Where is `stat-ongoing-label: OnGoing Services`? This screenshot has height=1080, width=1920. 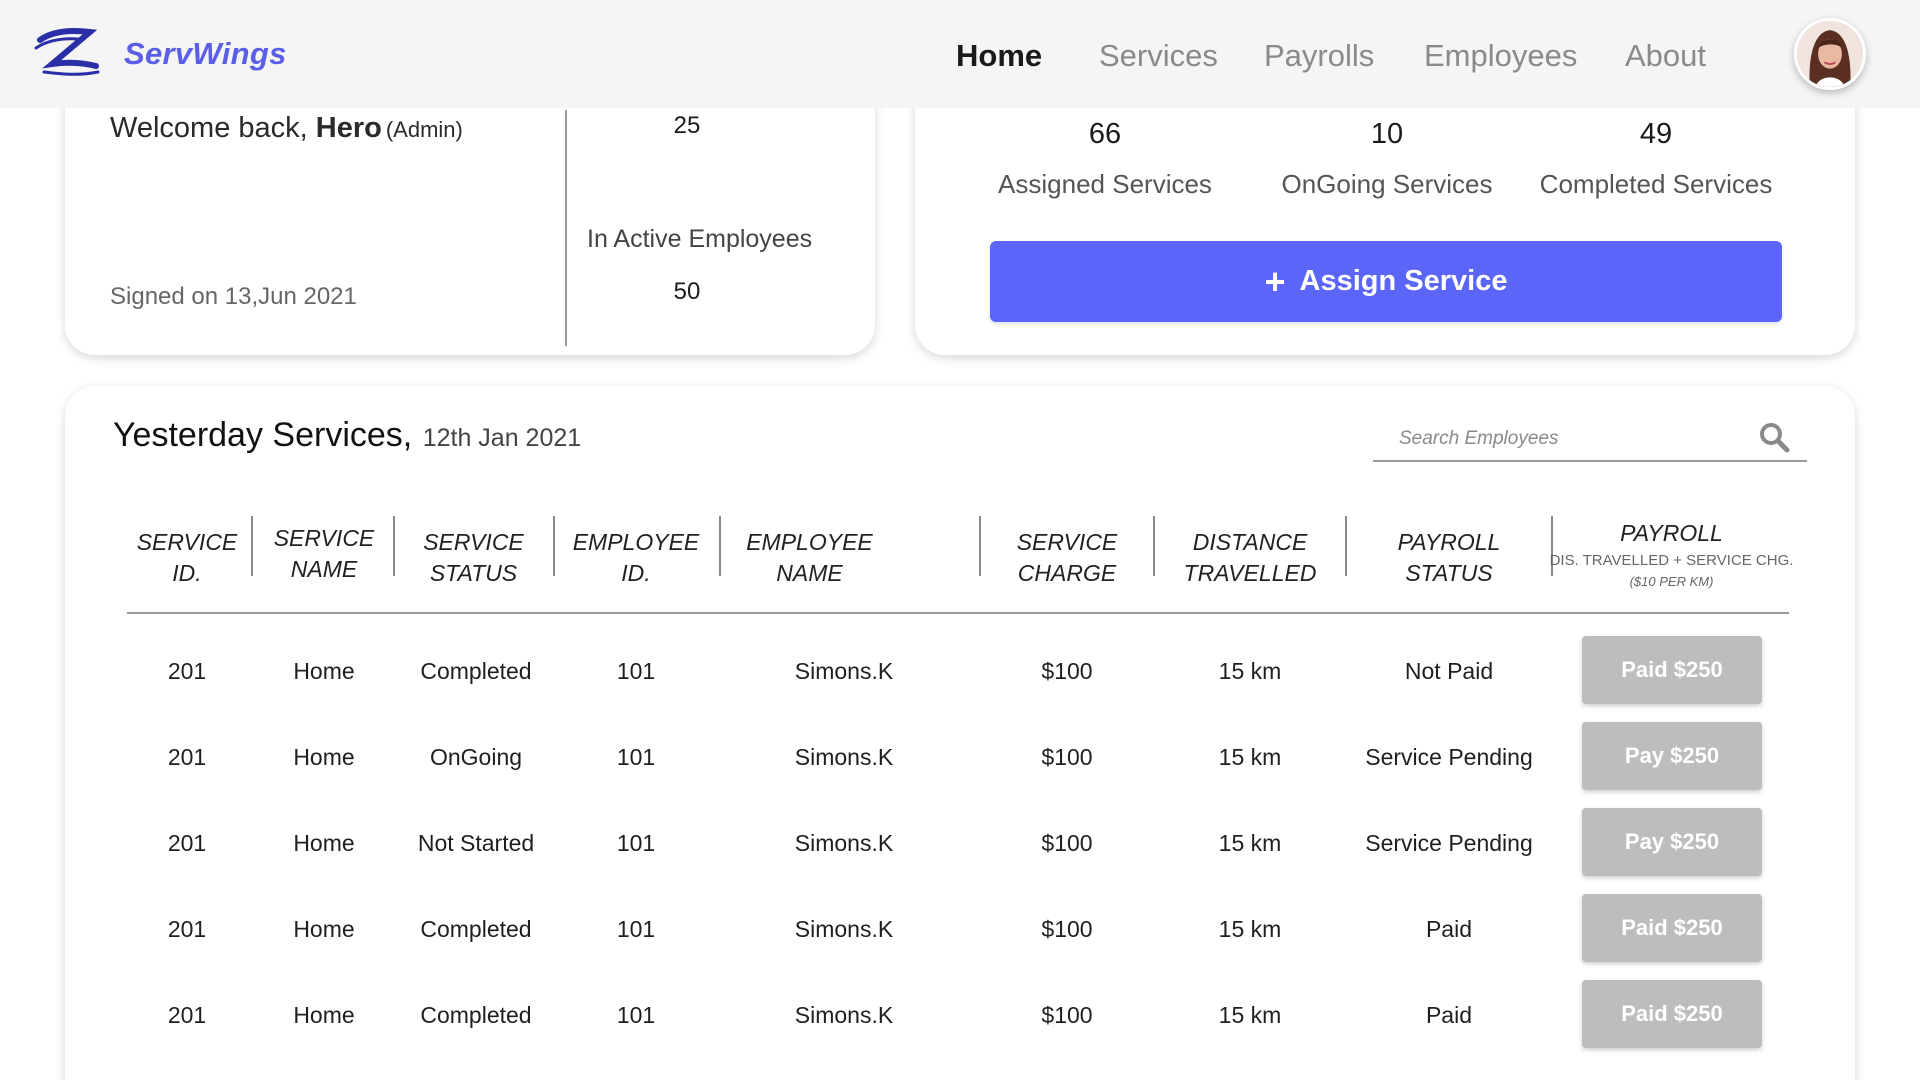 stat-ongoing-label: OnGoing Services is located at coordinates (1387, 184).